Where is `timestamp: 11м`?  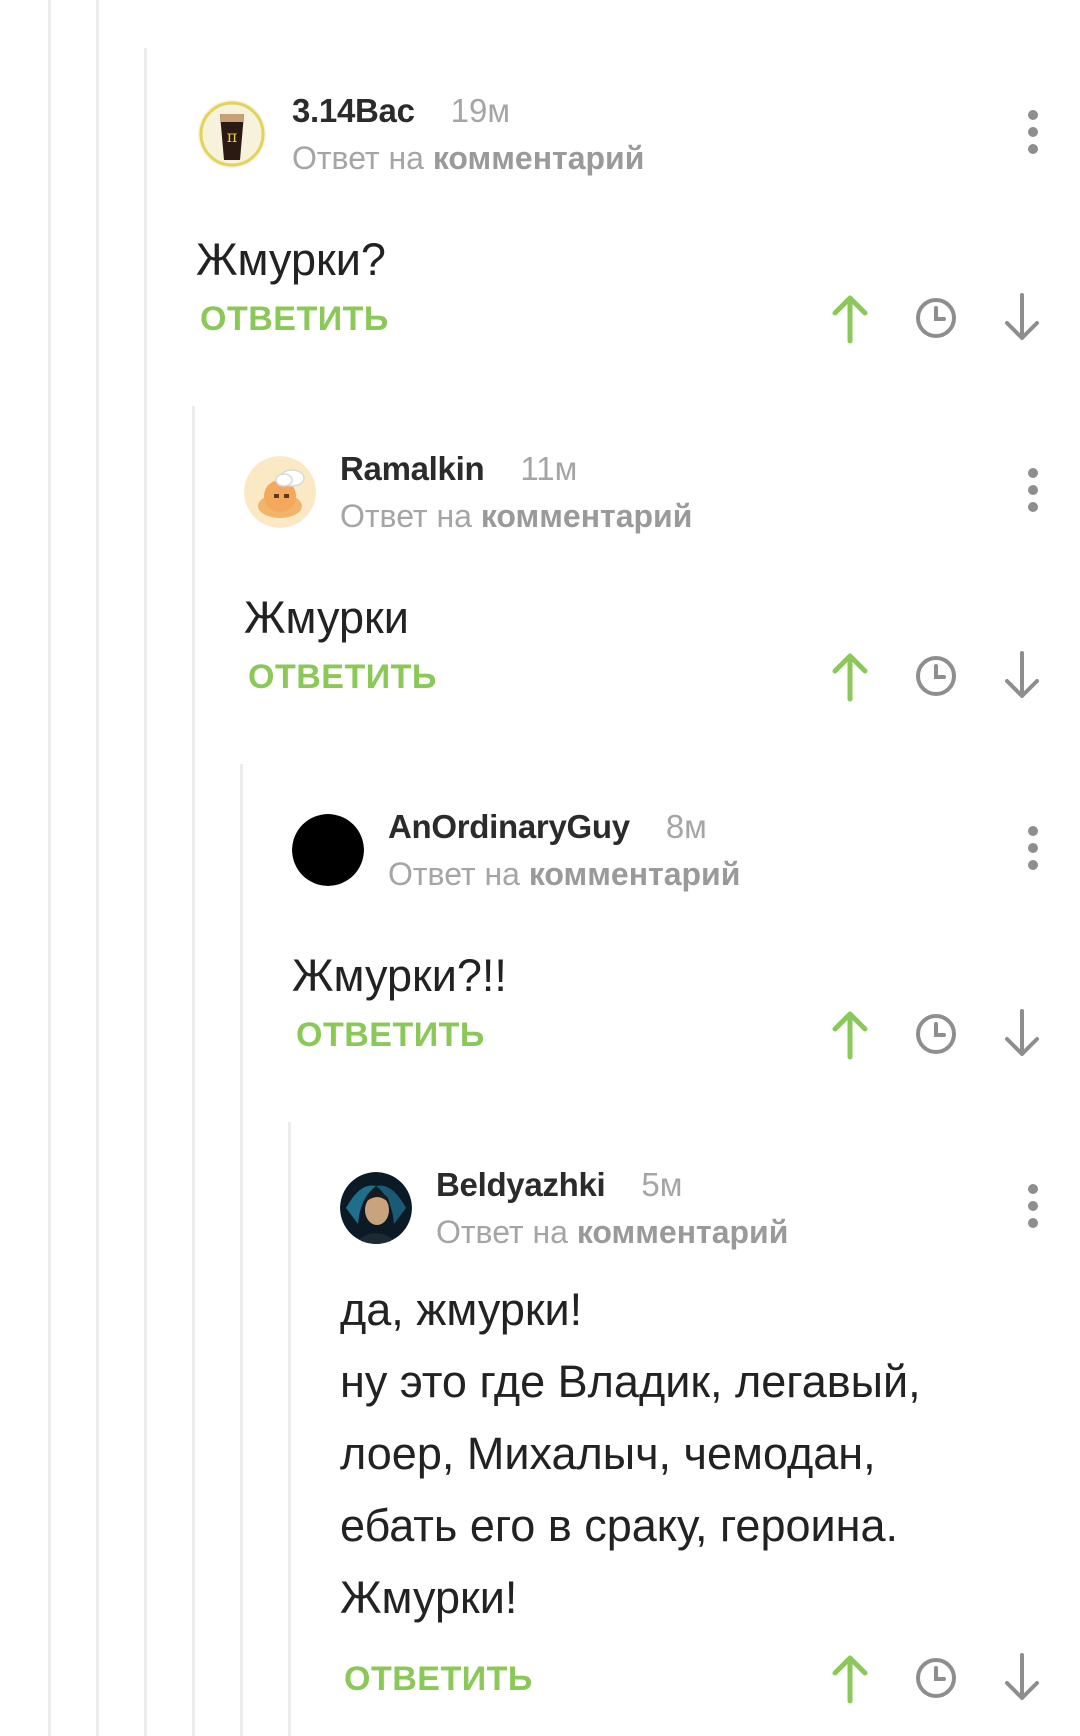
timestamp: 11м is located at coordinates (549, 468).